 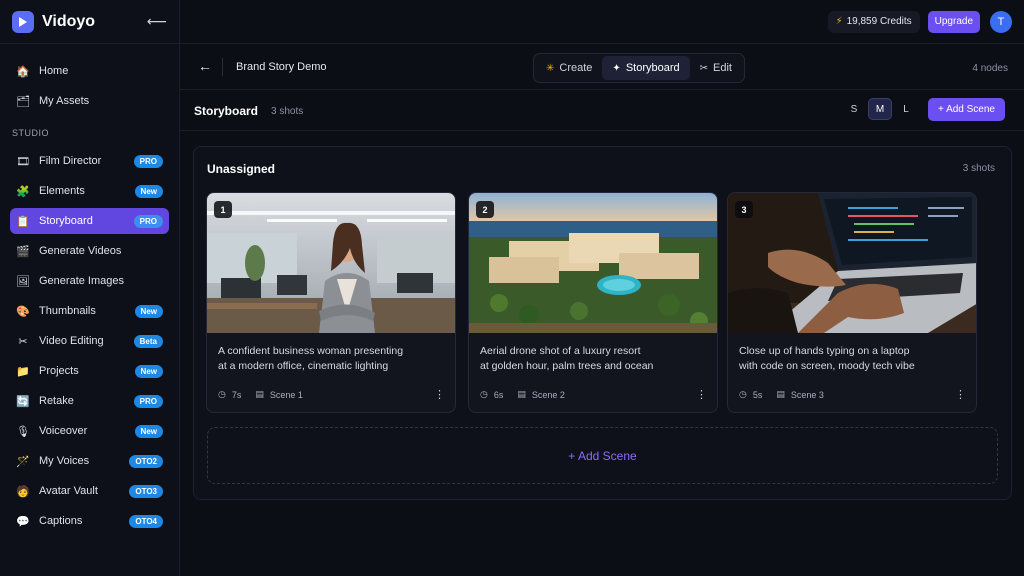 I want to click on sidebar-item-label: Home, so click(x=54, y=71).